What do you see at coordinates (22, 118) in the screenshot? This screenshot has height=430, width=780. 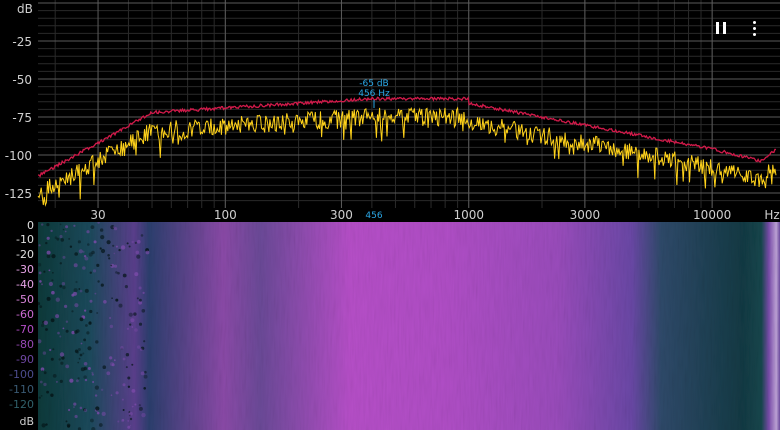 I see `y-tick-label: -75` at bounding box center [22, 118].